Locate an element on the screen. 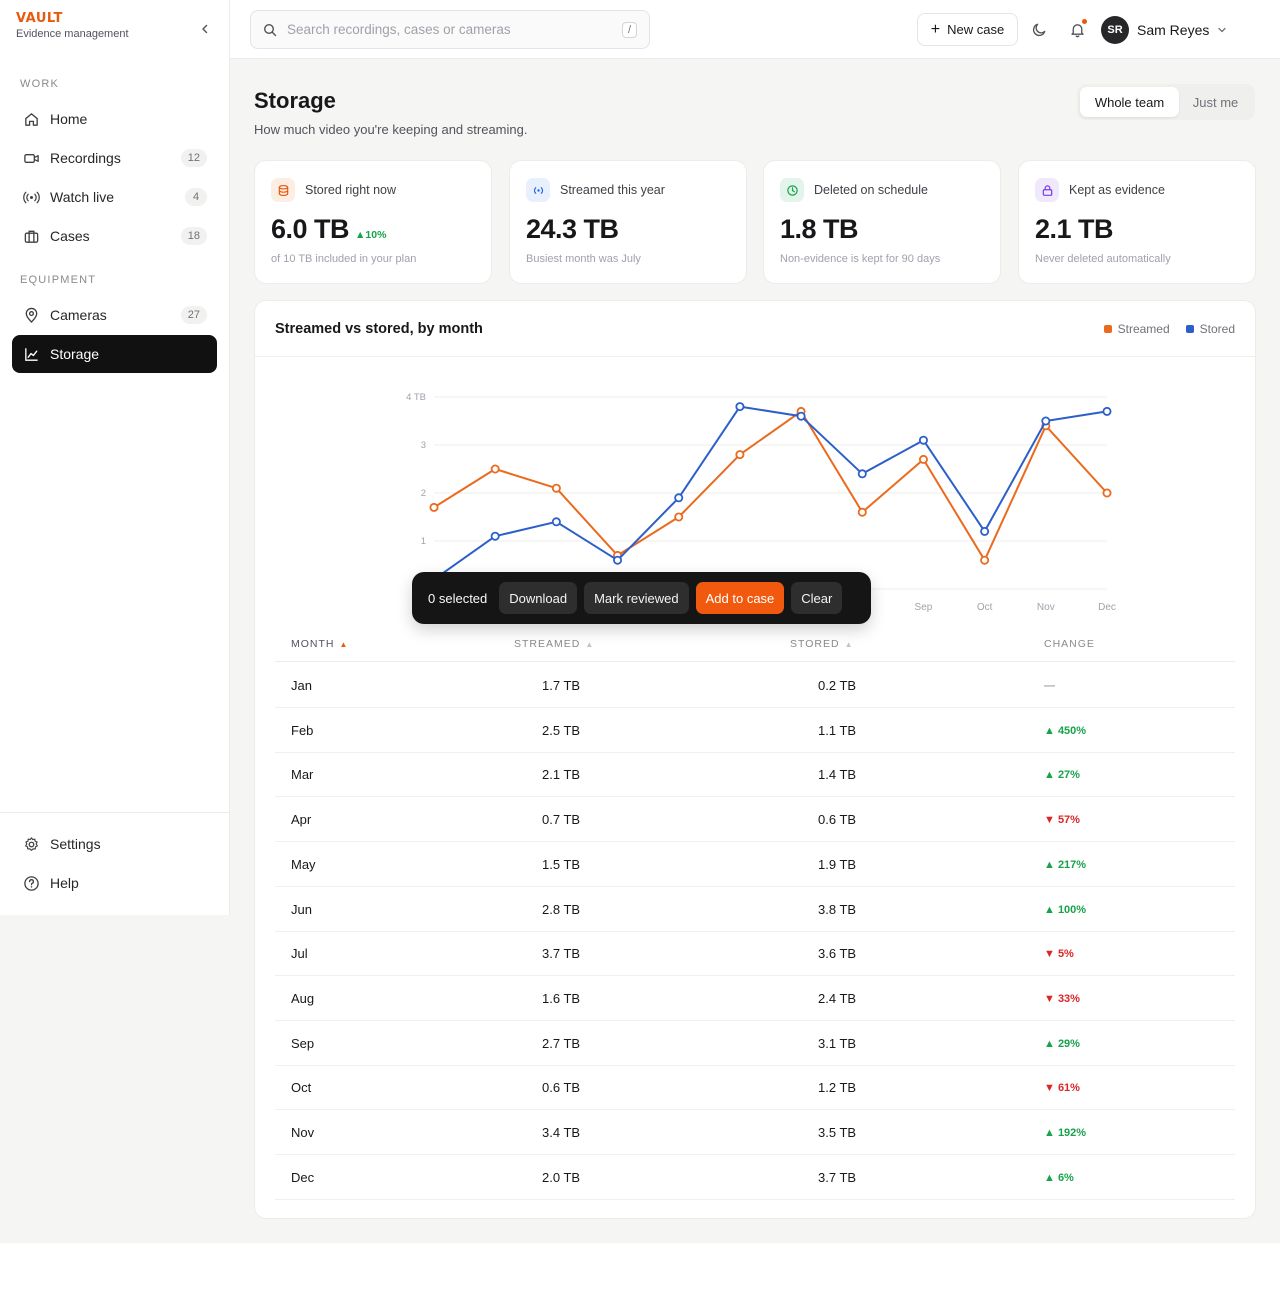 The image size is (1280, 1291). selection-count: 0 selected is located at coordinates (458, 598).